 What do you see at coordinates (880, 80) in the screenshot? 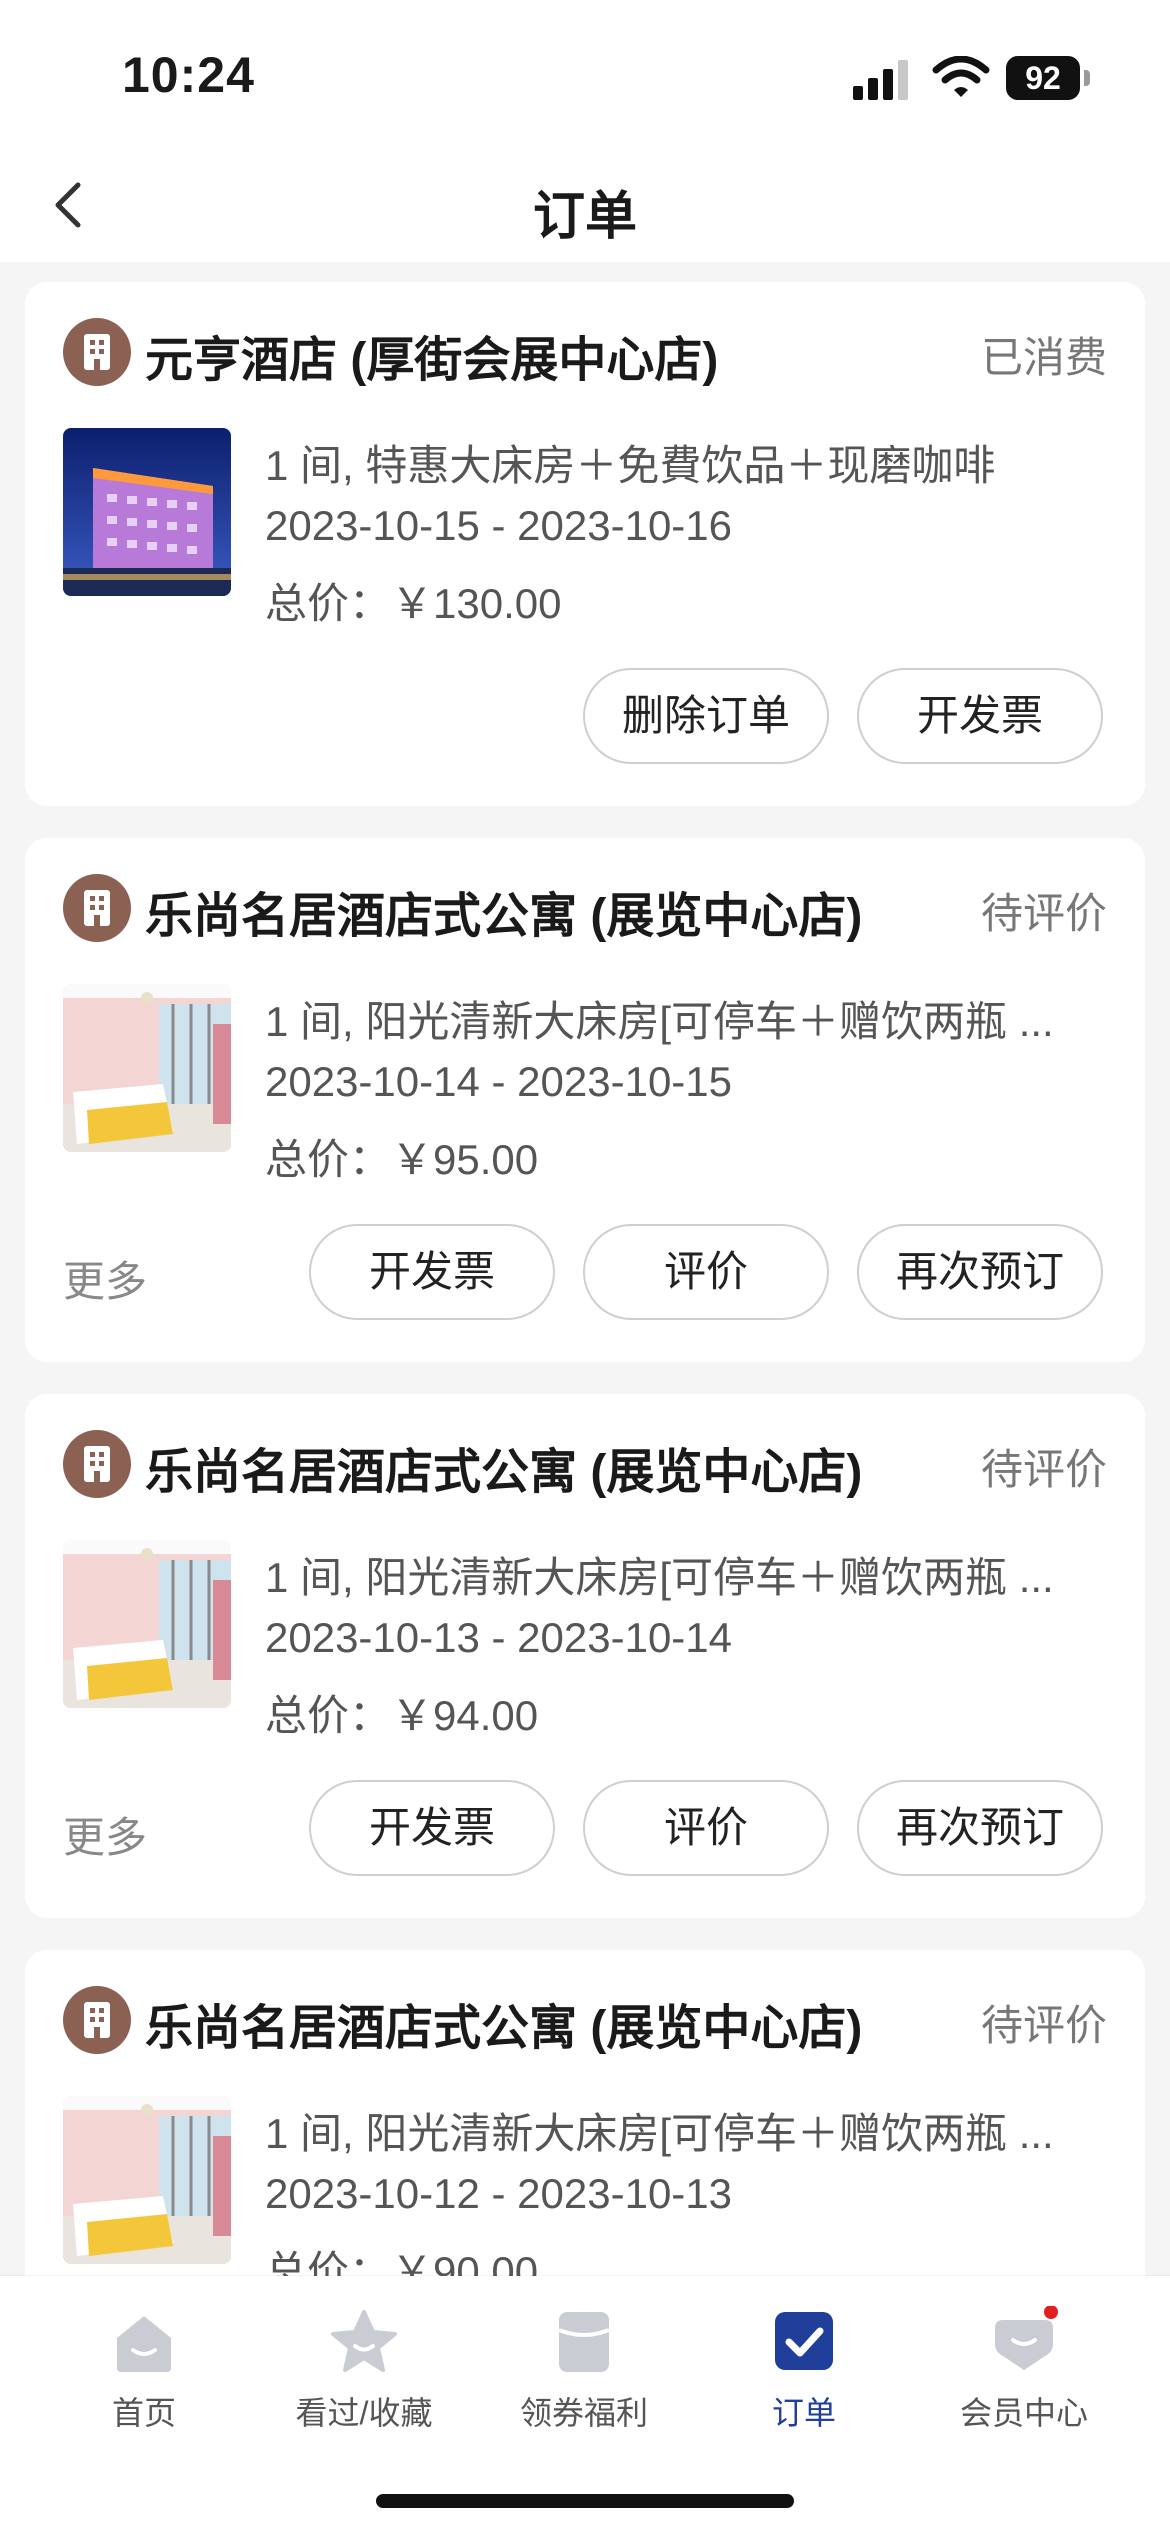
I see `cellular-signal-icon` at bounding box center [880, 80].